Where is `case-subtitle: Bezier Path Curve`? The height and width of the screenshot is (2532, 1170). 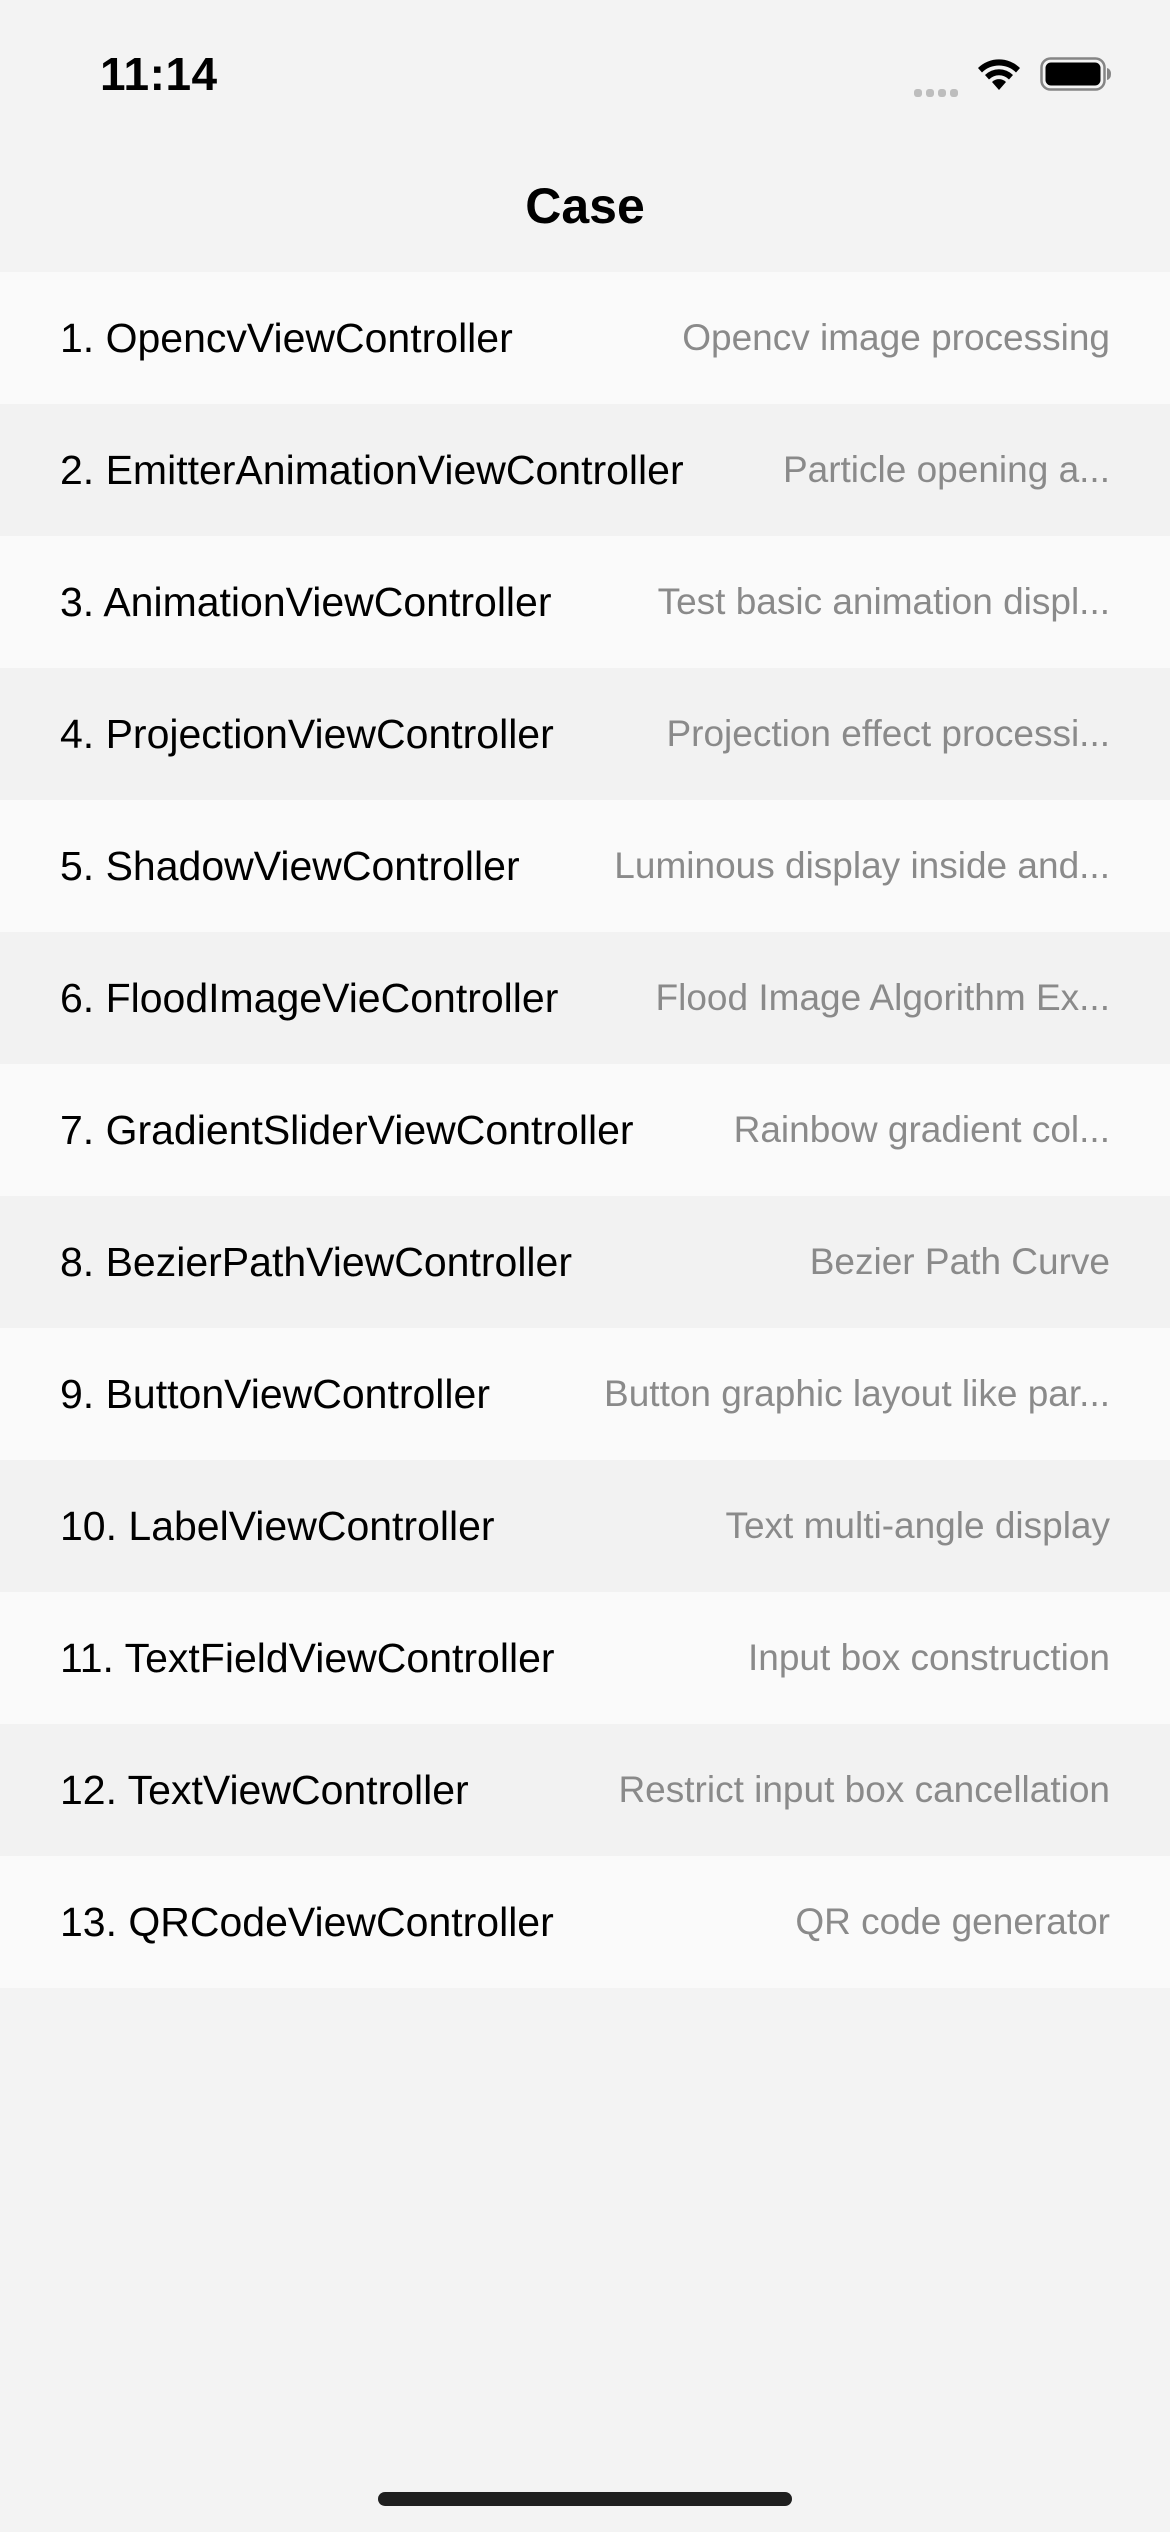 case-subtitle: Bezier Path Curve is located at coordinates (959, 1261).